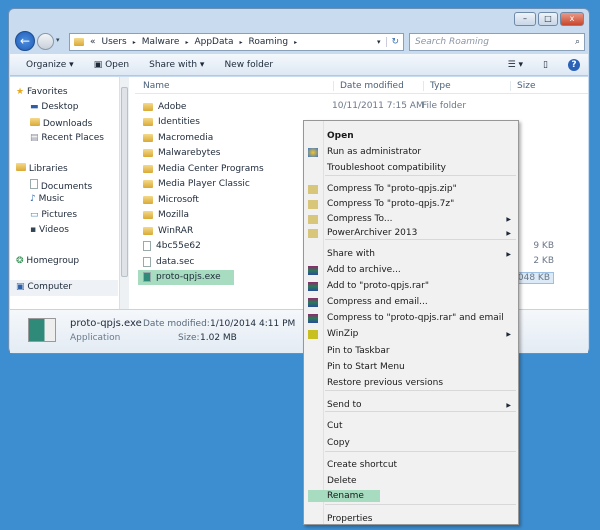 The height and width of the screenshot is (530, 600). Describe the element at coordinates (269, 42) in the screenshot. I see `breadcrumb-roaming: Roaming` at that location.